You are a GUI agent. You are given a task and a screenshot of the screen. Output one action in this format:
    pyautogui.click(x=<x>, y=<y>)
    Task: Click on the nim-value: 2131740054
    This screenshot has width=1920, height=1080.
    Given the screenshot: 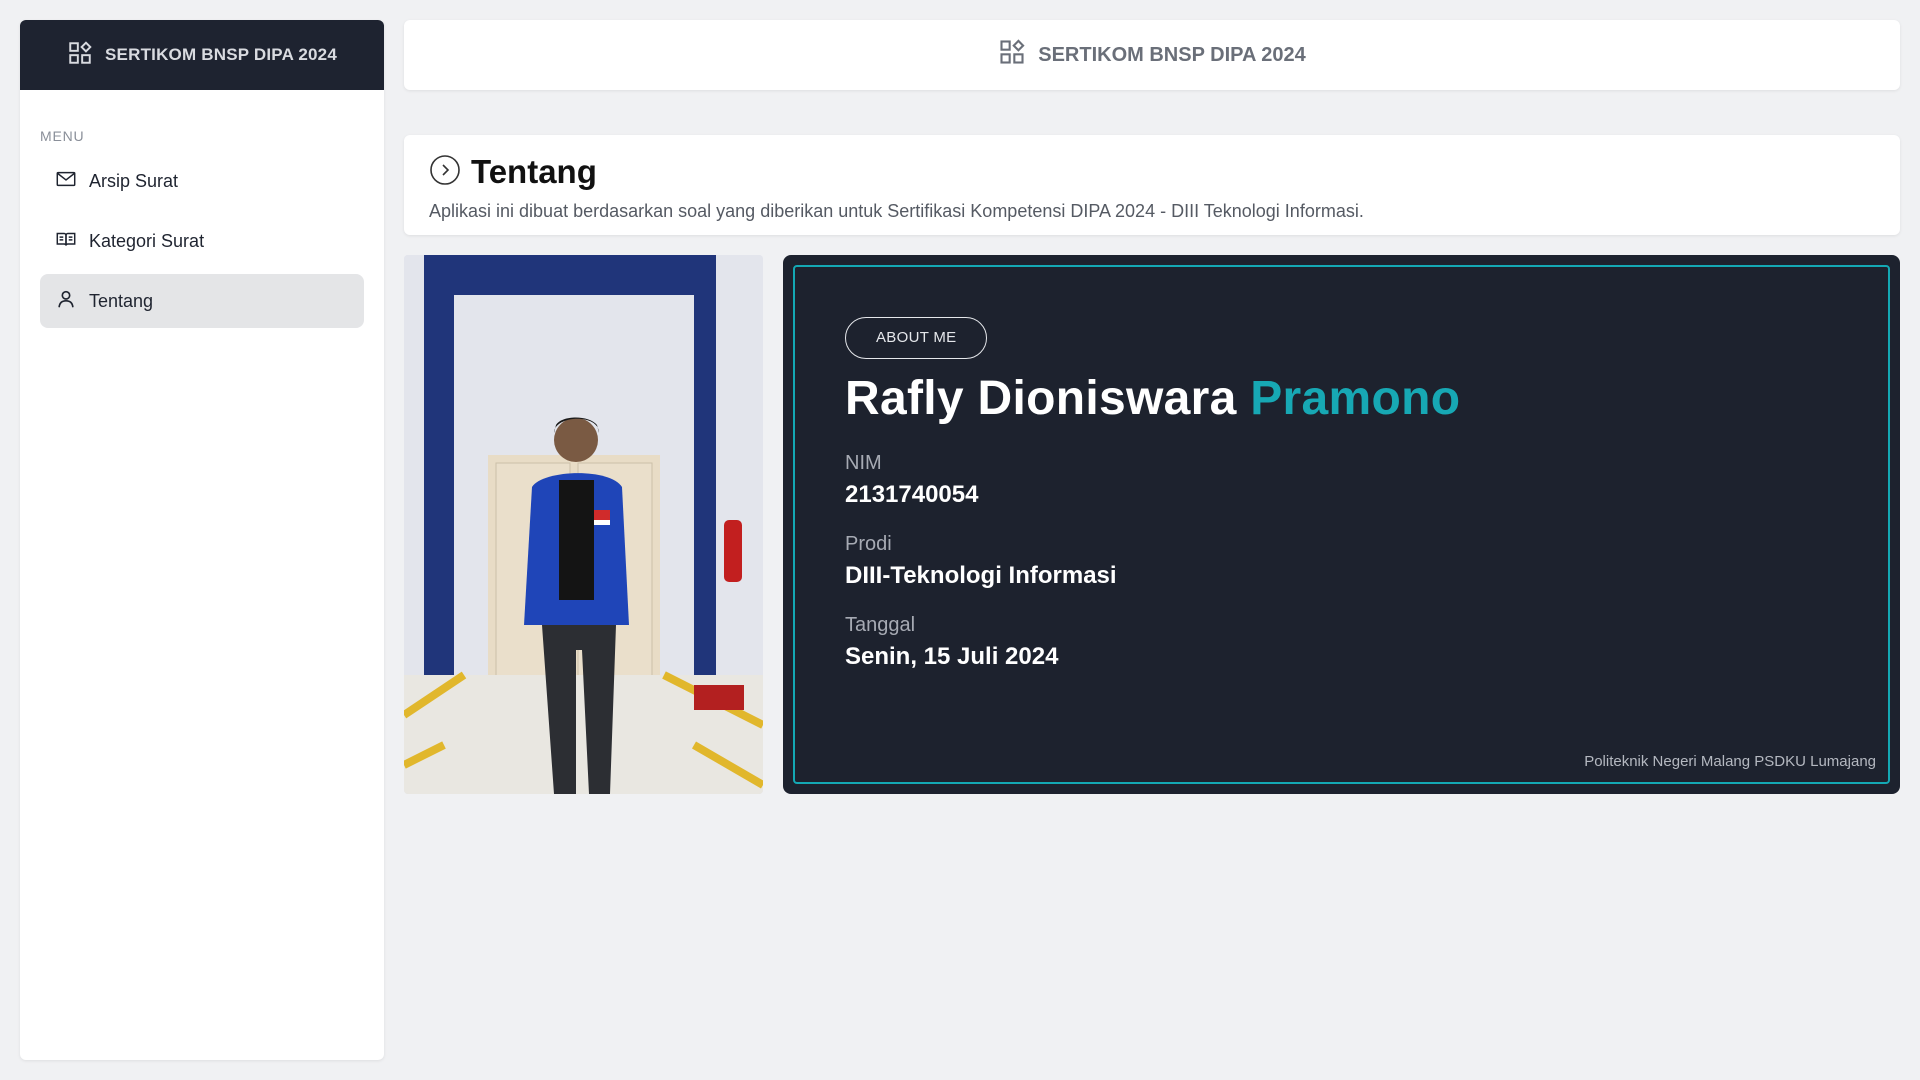 What is the action you would take?
    pyautogui.click(x=912, y=494)
    